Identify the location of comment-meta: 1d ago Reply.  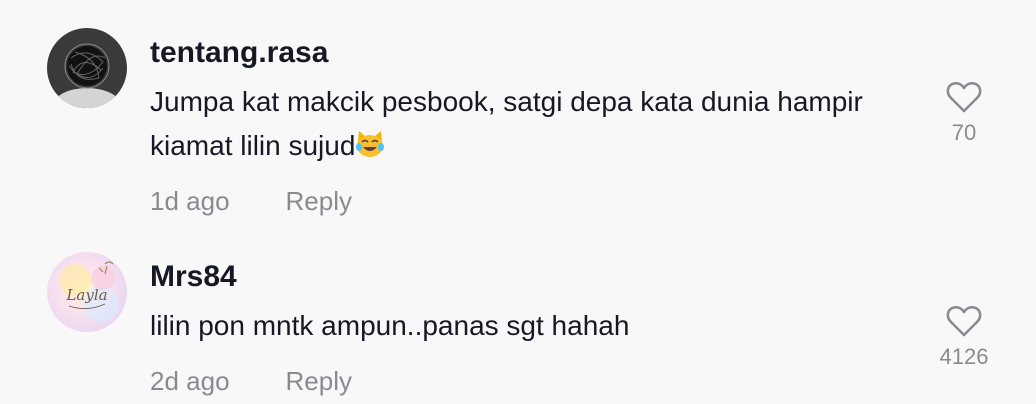
(251, 201).